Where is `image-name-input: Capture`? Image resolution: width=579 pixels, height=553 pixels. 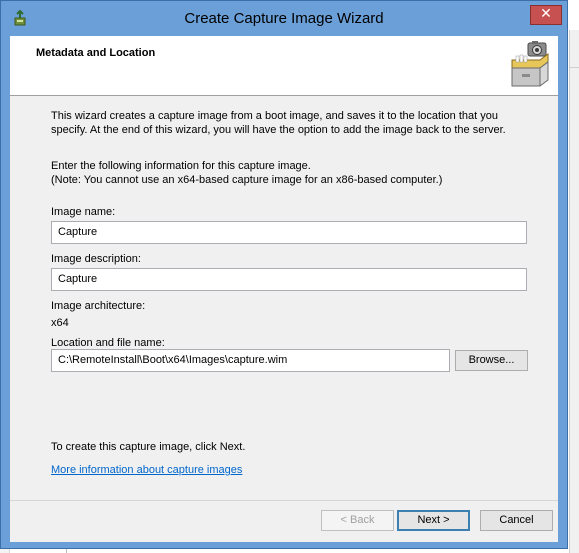 image-name-input: Capture is located at coordinates (289, 232).